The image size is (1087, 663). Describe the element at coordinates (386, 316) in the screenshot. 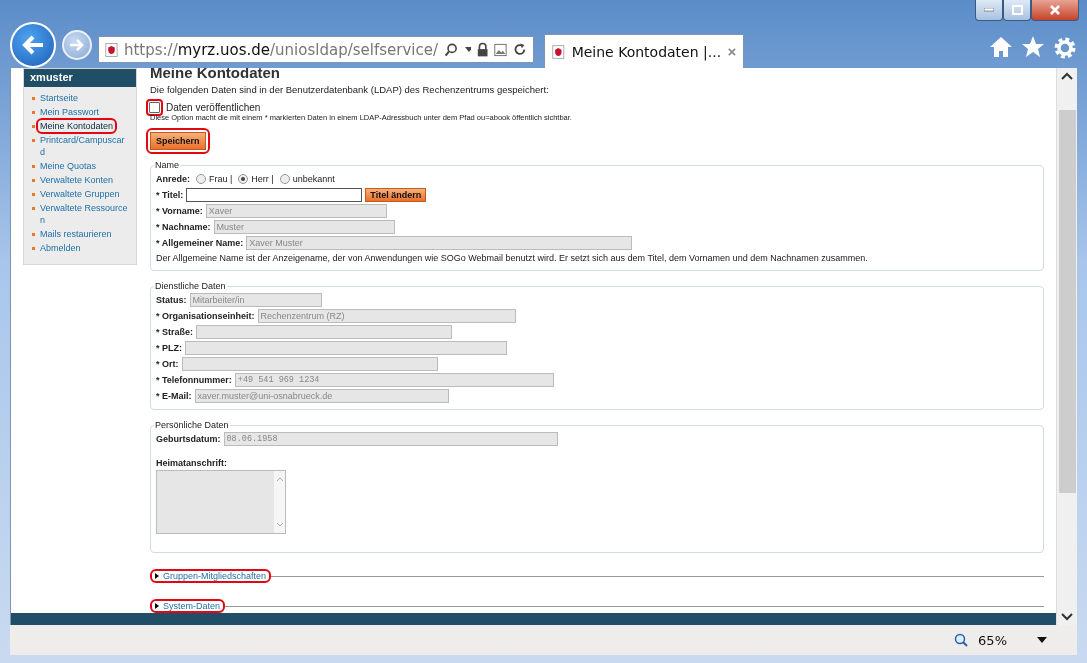

I see `readonly-field: Rechenzentrum (RZ)` at that location.